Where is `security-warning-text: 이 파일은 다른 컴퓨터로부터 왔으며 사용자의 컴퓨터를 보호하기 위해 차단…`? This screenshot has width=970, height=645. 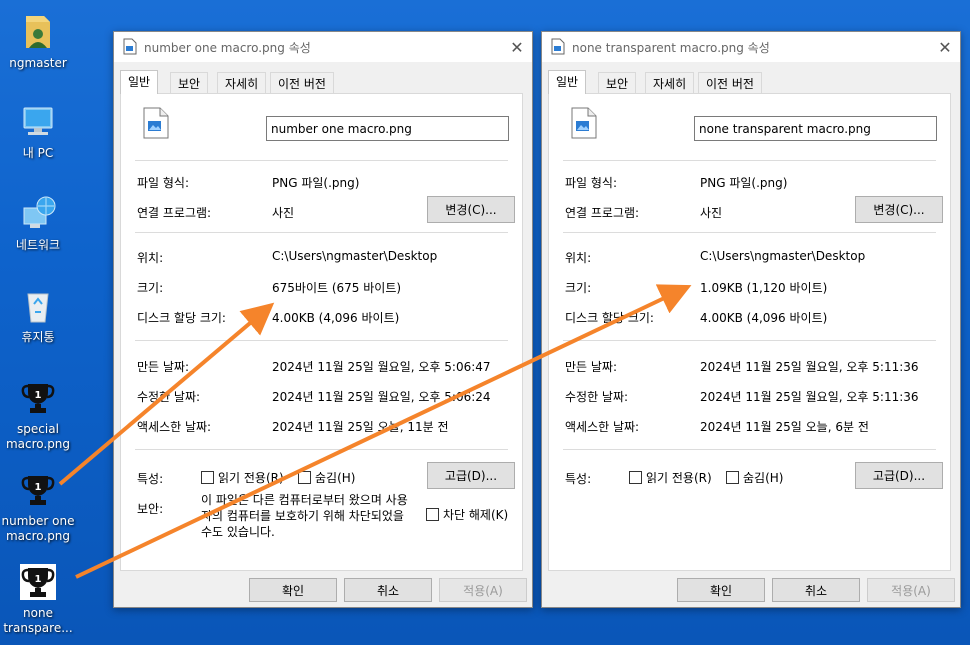
security-warning-text: 이 파일은 다른 컴퓨터로부터 왔으며 사용자의 컴퓨터를 보호하기 위해 차단… is located at coordinates (304, 516).